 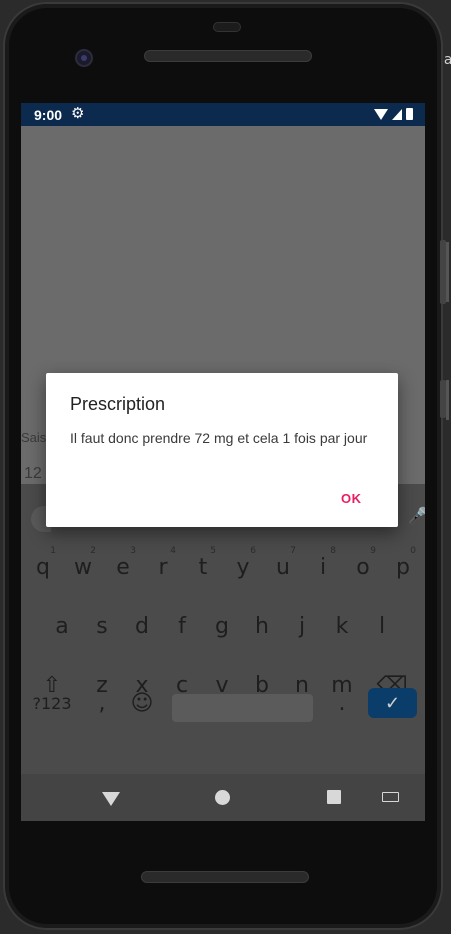 What do you see at coordinates (34, 437) in the screenshot?
I see `input-label: Sais` at bounding box center [34, 437].